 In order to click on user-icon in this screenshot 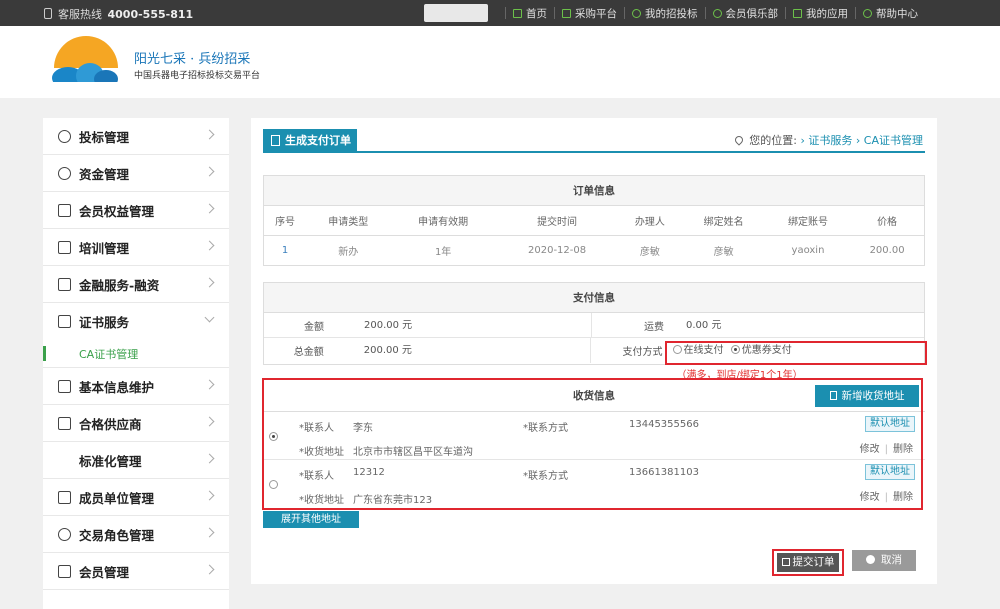, I will do `click(636, 13)`.